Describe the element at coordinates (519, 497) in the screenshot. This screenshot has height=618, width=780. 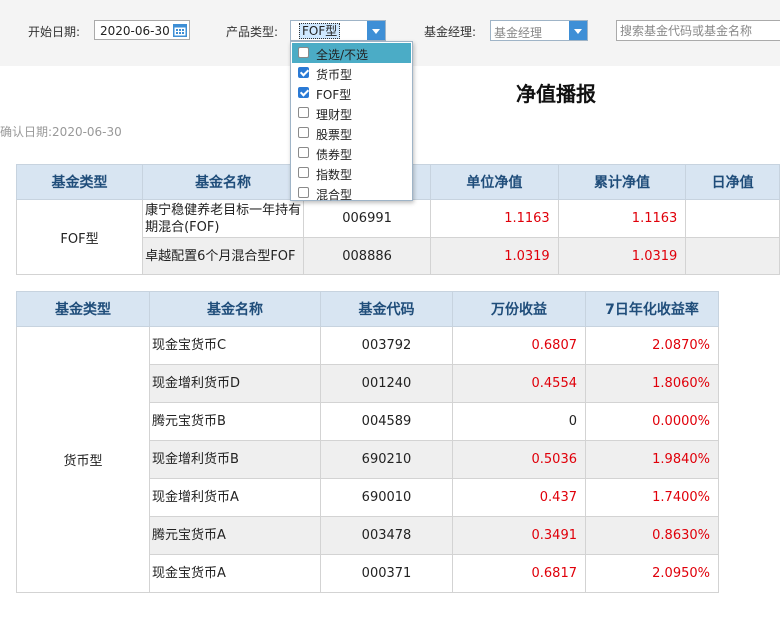
I see `income-cell: 0.437` at that location.